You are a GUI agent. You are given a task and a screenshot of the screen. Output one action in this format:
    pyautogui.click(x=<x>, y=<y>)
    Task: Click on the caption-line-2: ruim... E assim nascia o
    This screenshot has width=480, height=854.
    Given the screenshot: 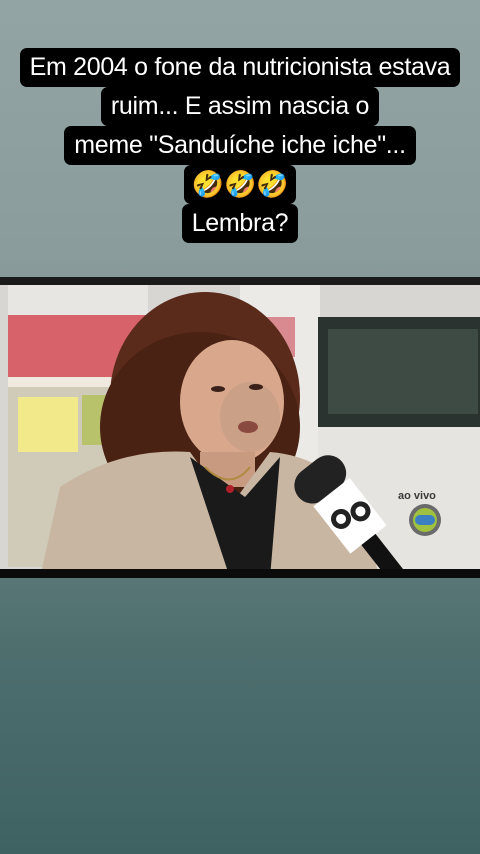 What is the action you would take?
    pyautogui.click(x=240, y=106)
    